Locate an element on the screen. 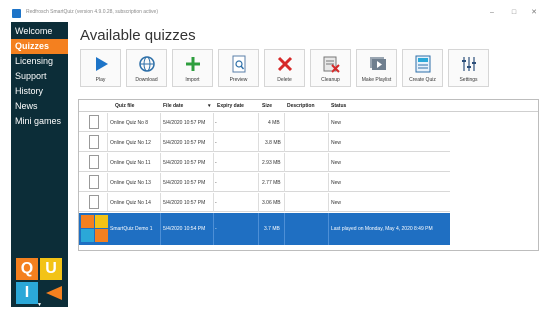 This screenshot has height=309, width=549. cleanup-button: Cleanup is located at coordinates (330, 68).